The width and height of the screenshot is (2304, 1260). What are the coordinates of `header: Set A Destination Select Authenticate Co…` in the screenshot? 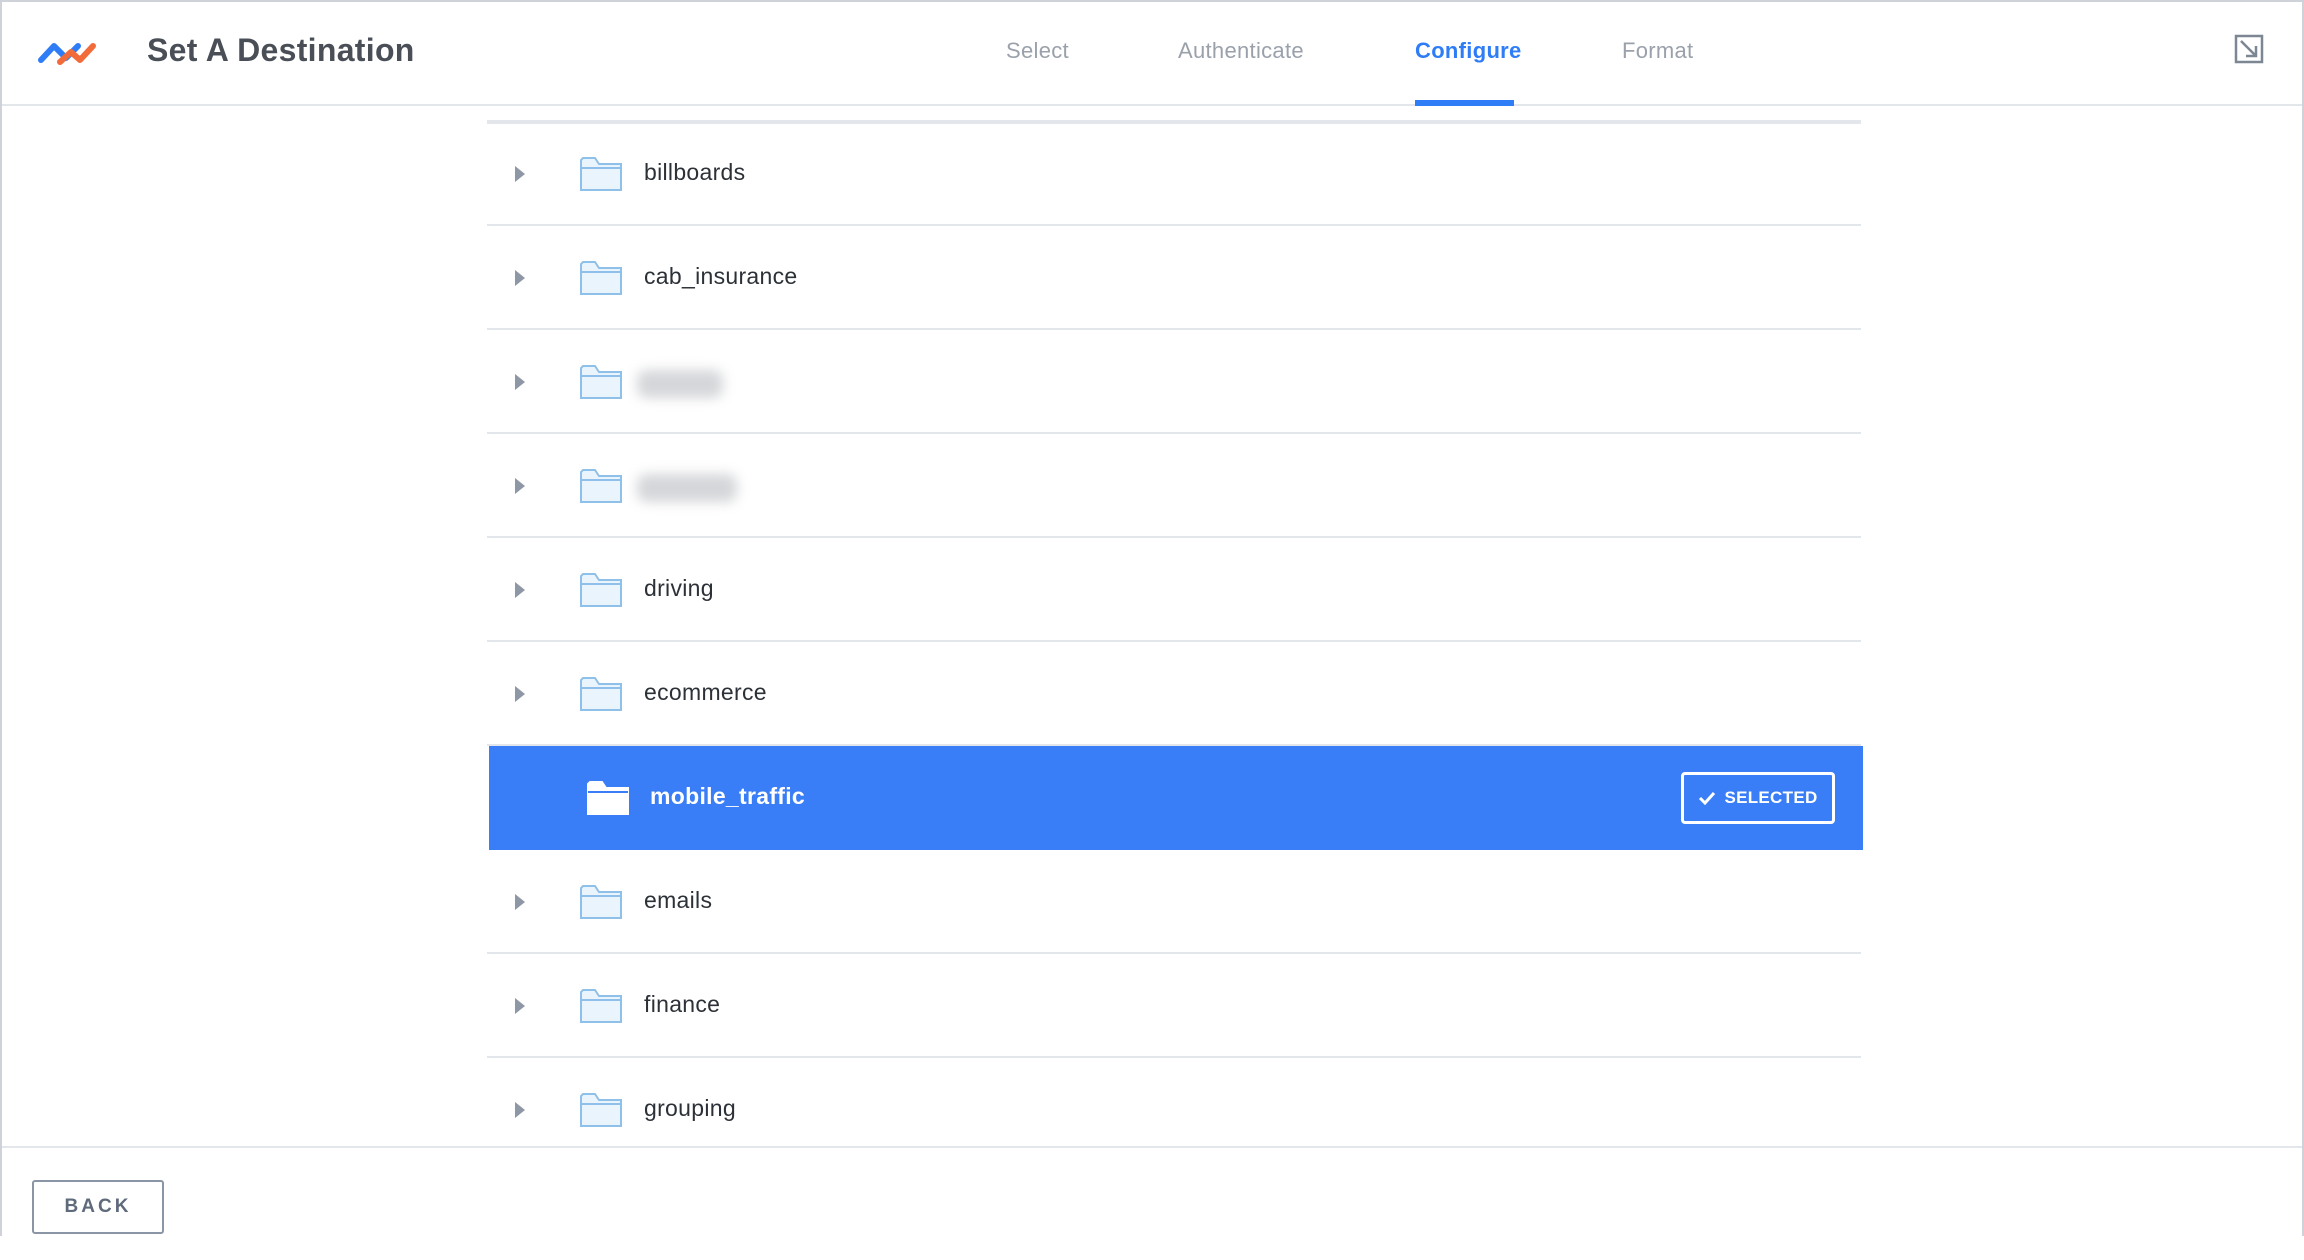 It's located at (1152, 54).